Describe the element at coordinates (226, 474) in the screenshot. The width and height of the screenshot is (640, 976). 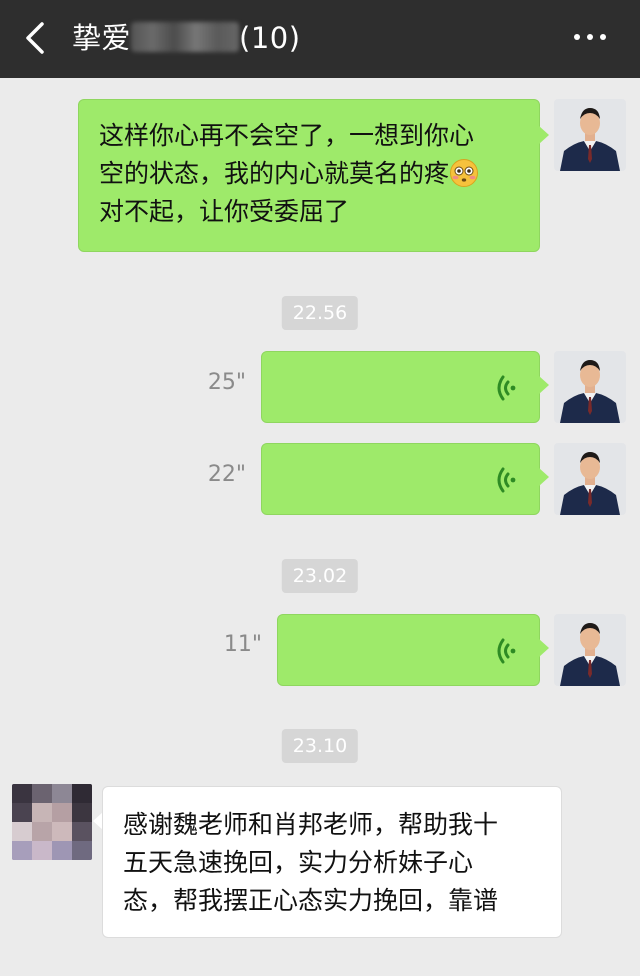
I see `voice-duration: 22"` at that location.